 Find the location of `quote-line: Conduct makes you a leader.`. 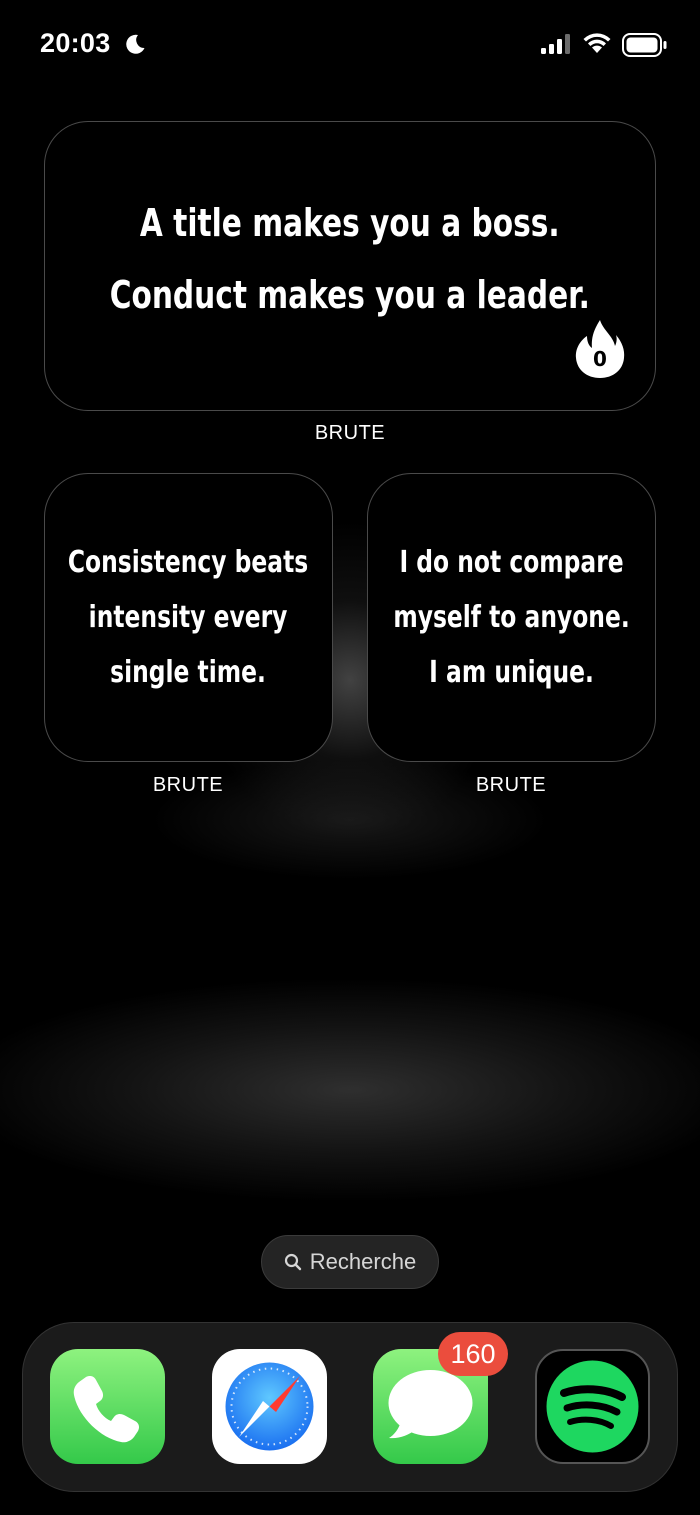

quote-line: Conduct makes you a leader. is located at coordinates (350, 295).